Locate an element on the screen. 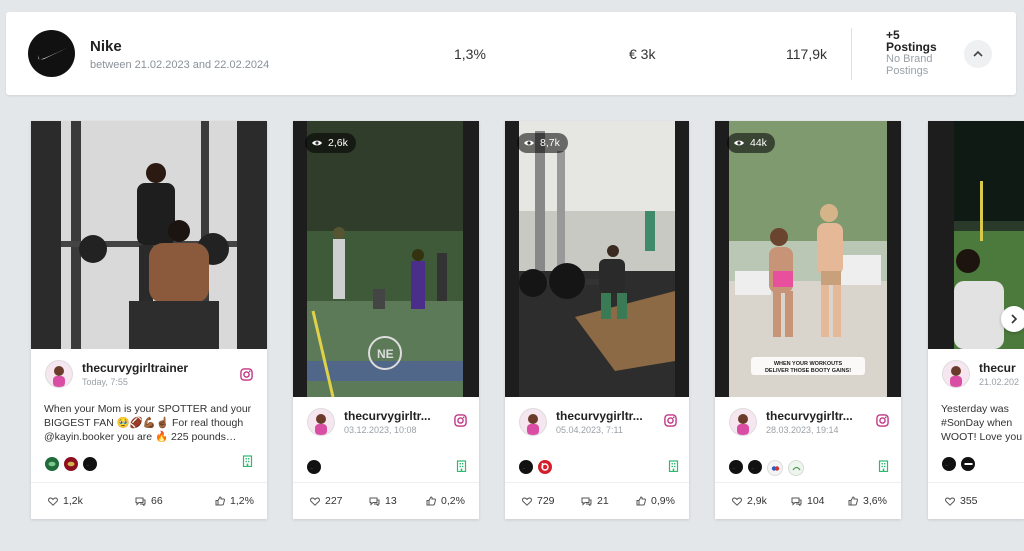 The width and height of the screenshot is (1024, 551). engagement-rate: 0,9% is located at coordinates (663, 501).